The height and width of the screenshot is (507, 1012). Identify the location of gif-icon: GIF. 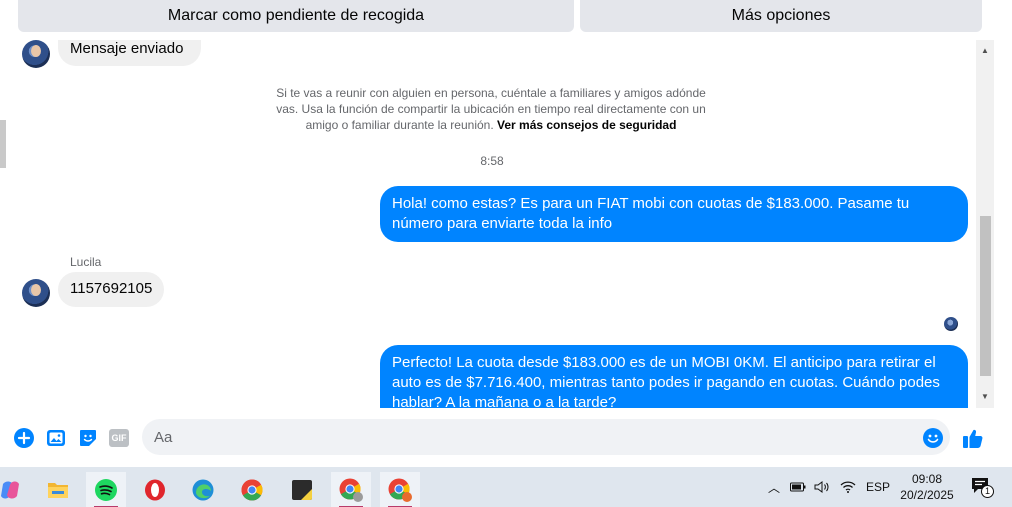
(119, 438).